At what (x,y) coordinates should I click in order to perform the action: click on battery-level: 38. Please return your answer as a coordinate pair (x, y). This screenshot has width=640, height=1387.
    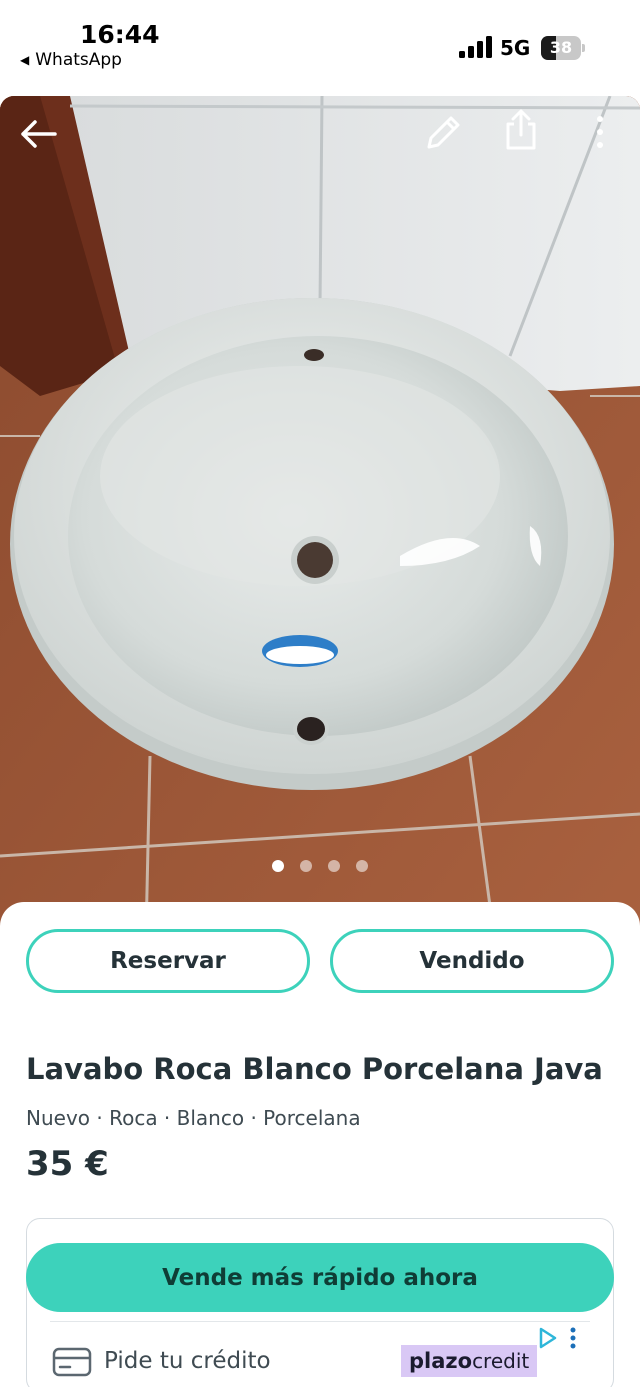
    Looking at the image, I should click on (561, 47).